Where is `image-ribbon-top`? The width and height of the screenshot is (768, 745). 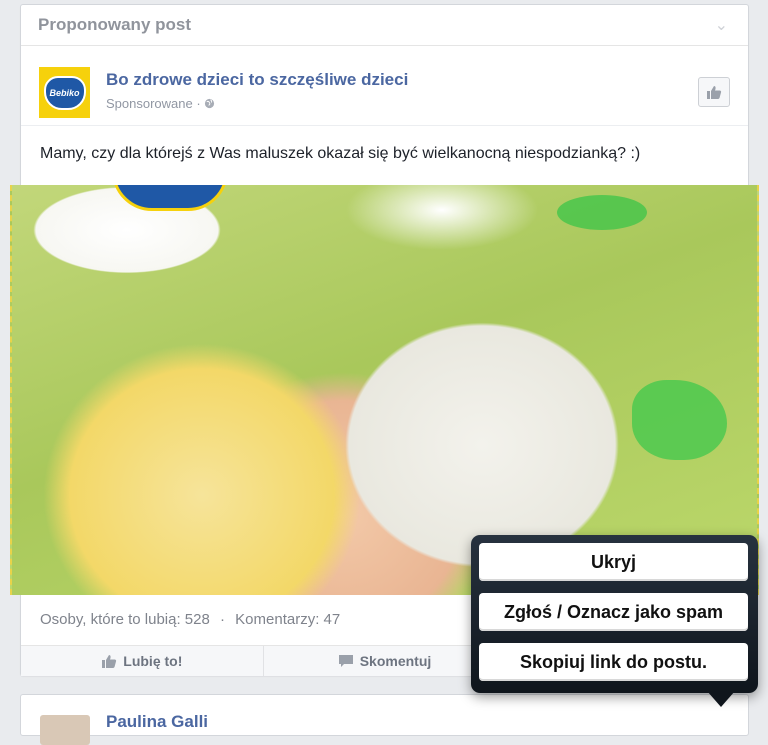 image-ribbon-top is located at coordinates (602, 212).